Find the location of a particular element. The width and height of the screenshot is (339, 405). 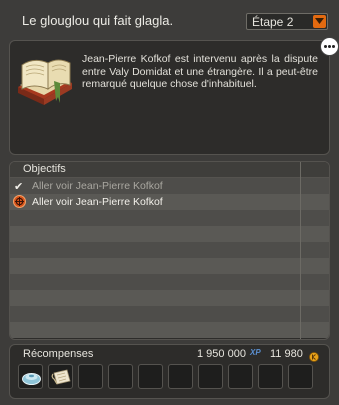

objective-row: Aller voir Jean-Pierre Kofkof is located at coordinates (169, 202).